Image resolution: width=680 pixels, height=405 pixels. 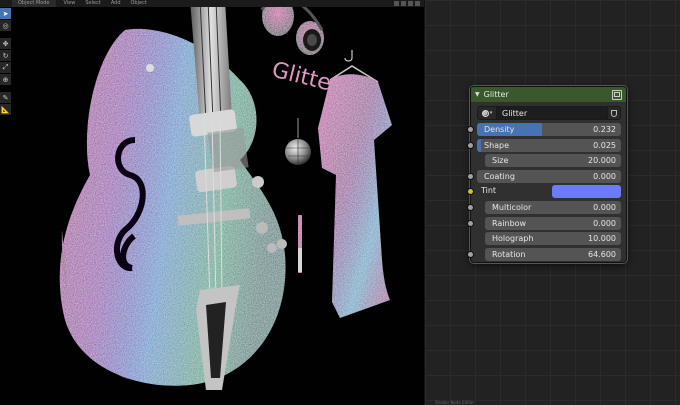 What do you see at coordinates (513, 239) in the screenshot?
I see `slider-label: Holograph` at bounding box center [513, 239].